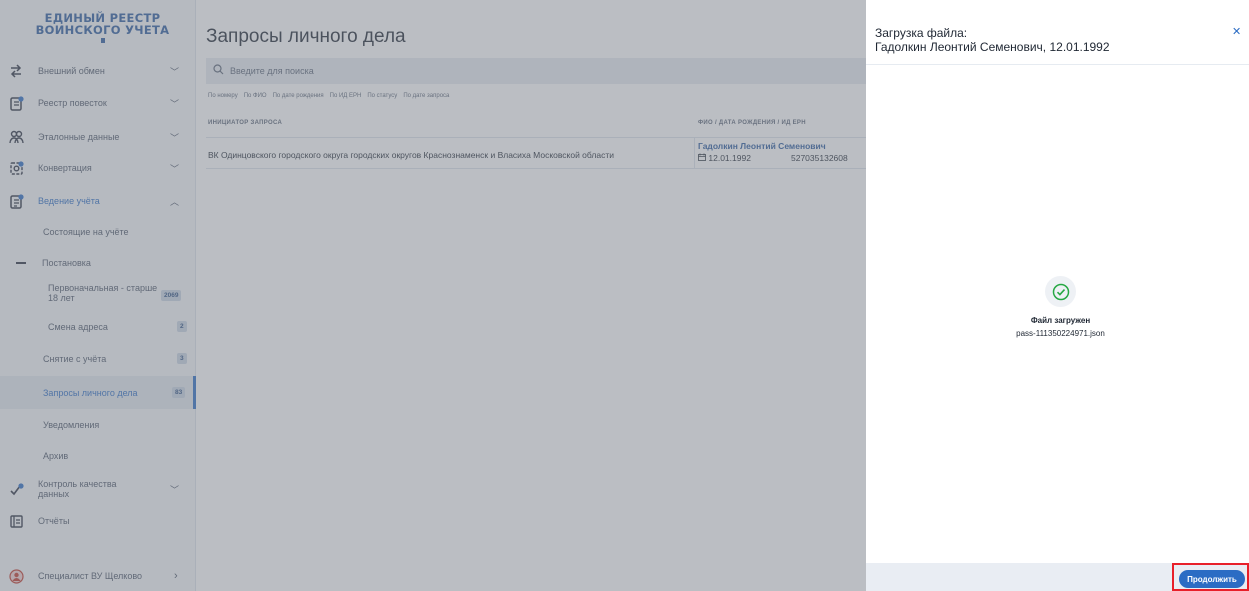 The height and width of the screenshot is (591, 1249). I want to click on drawer-subtitle: Гадолкин Леонтий Семенович, 12.01.1992, so click(992, 47).